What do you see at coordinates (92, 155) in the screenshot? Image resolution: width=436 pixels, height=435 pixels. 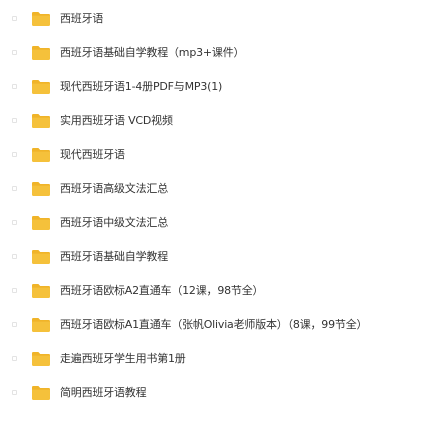 I see `folder-name: 现代西班牙语` at bounding box center [92, 155].